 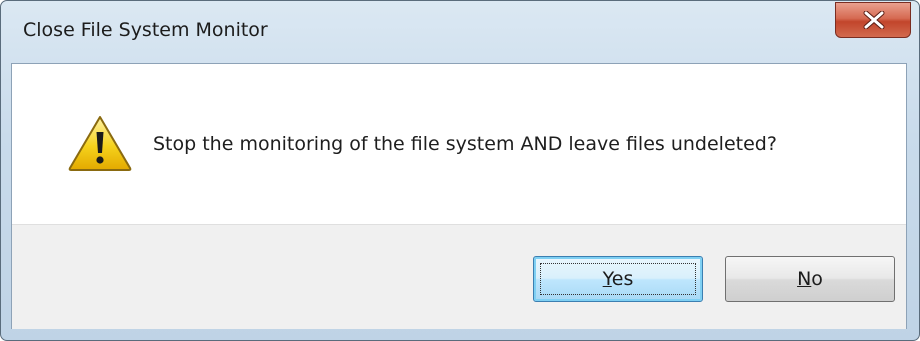 I want to click on yes-button: Yes, so click(x=618, y=279).